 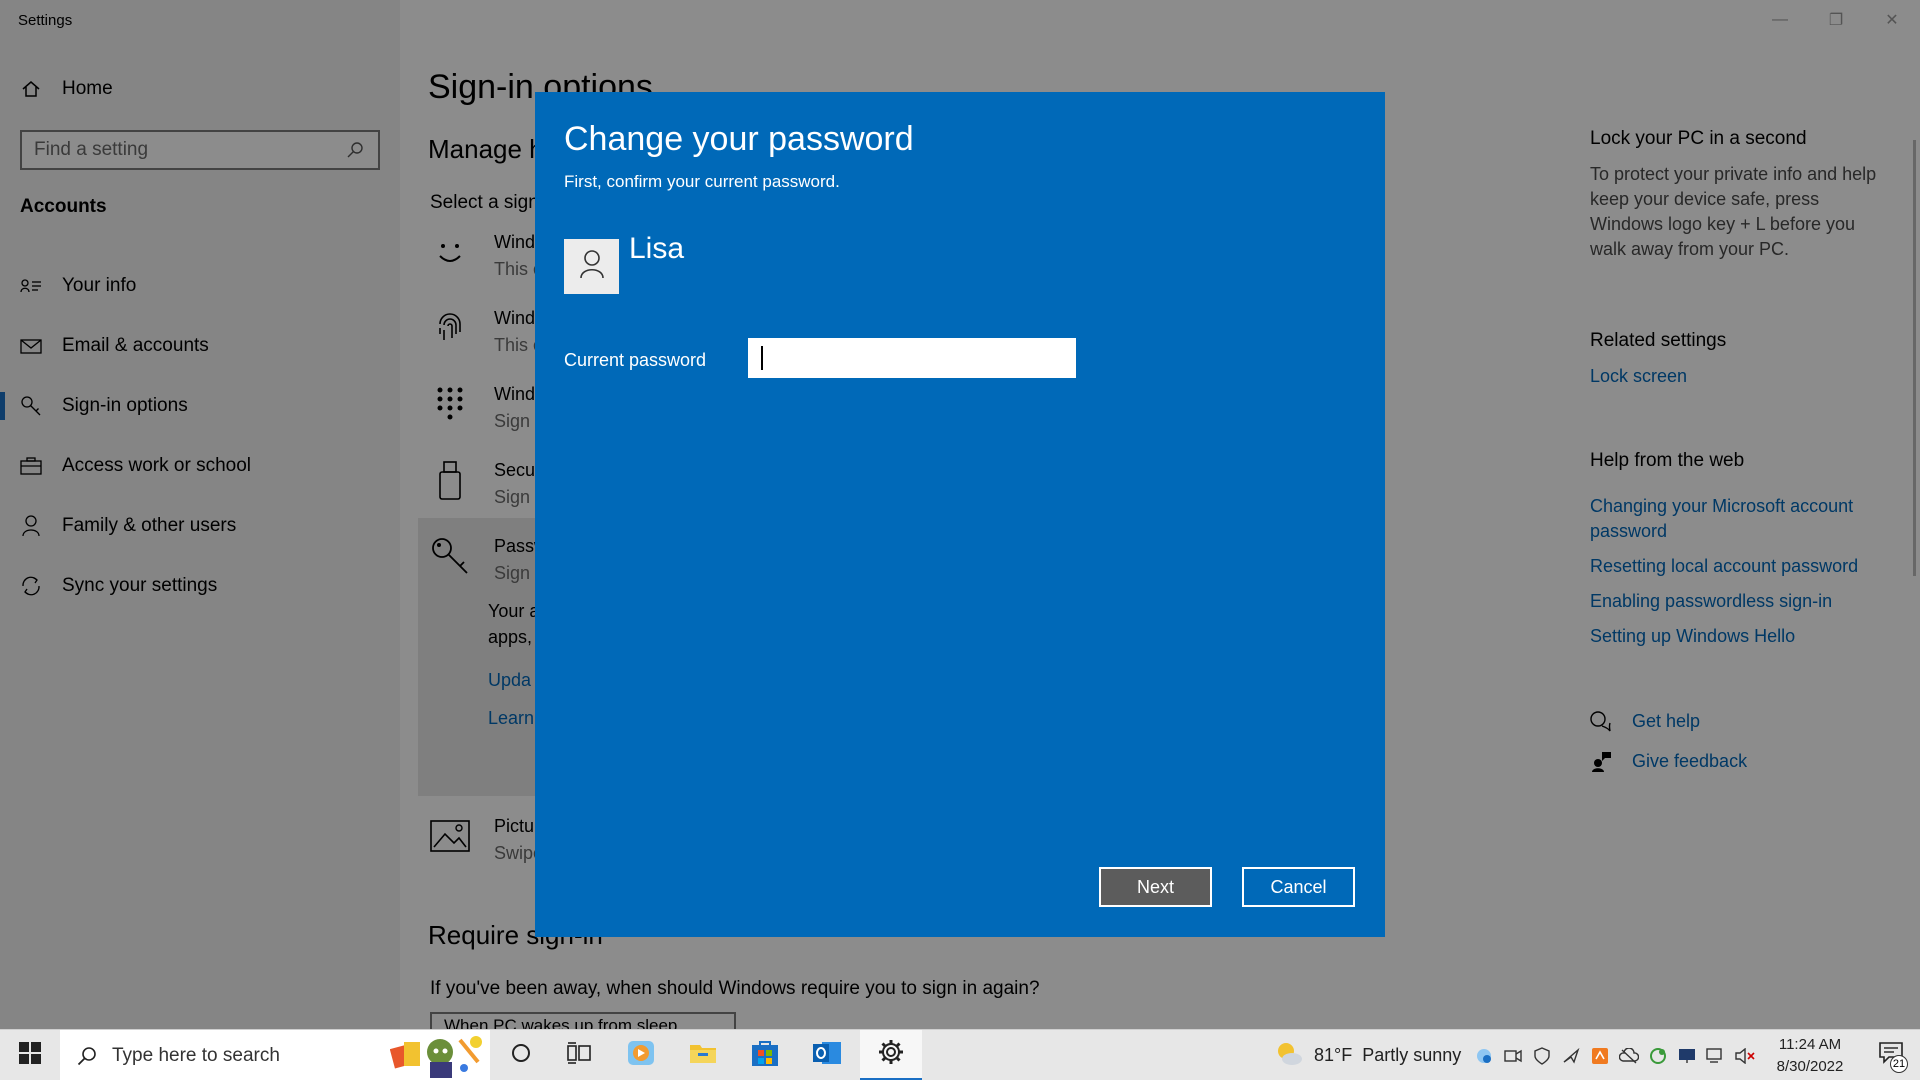 I want to click on clock-time: 11:24 AM, so click(x=1810, y=1044).